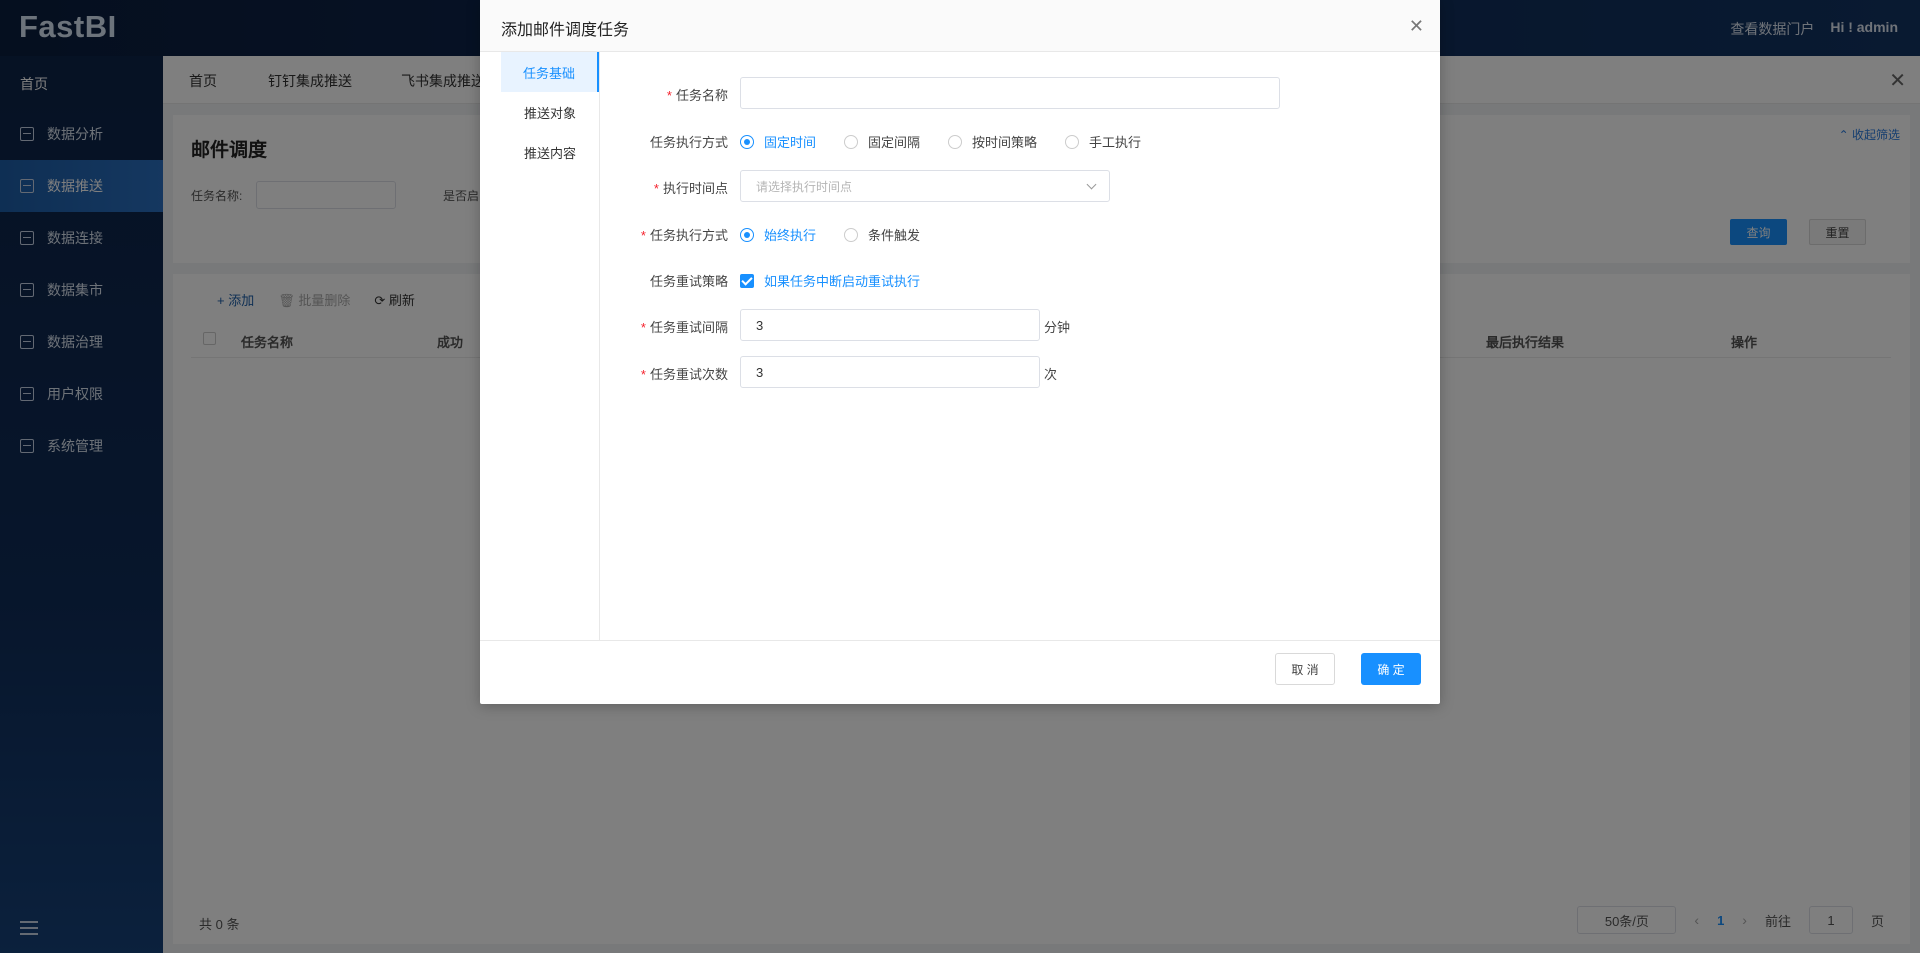 Image resolution: width=1920 pixels, height=953 pixels. I want to click on dialog-title: 添加邮件调度任务, so click(565, 30).